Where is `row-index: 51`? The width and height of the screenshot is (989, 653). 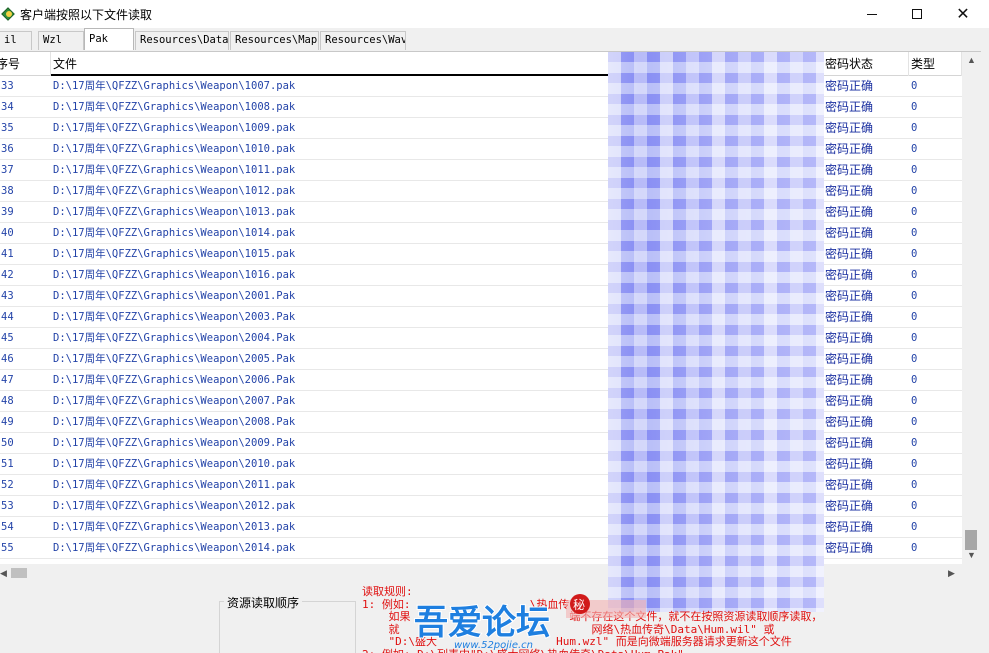 row-index: 51 is located at coordinates (7, 464).